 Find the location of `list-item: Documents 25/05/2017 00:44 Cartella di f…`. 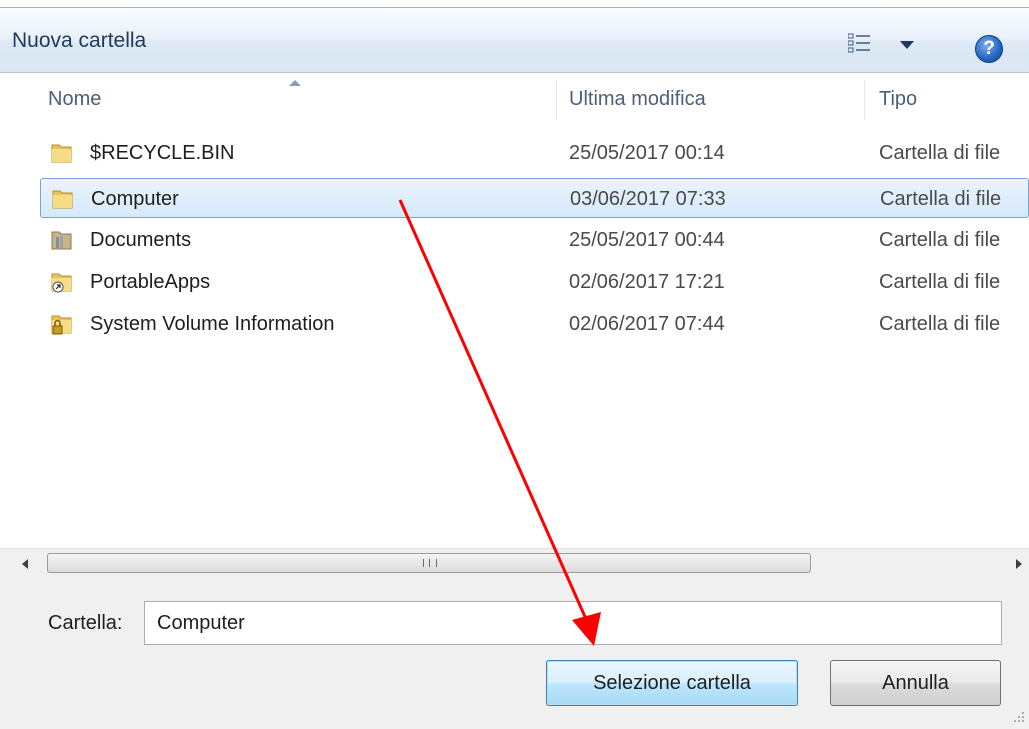

list-item: Documents 25/05/2017 00:44 Cartella di f… is located at coordinates (534, 240).